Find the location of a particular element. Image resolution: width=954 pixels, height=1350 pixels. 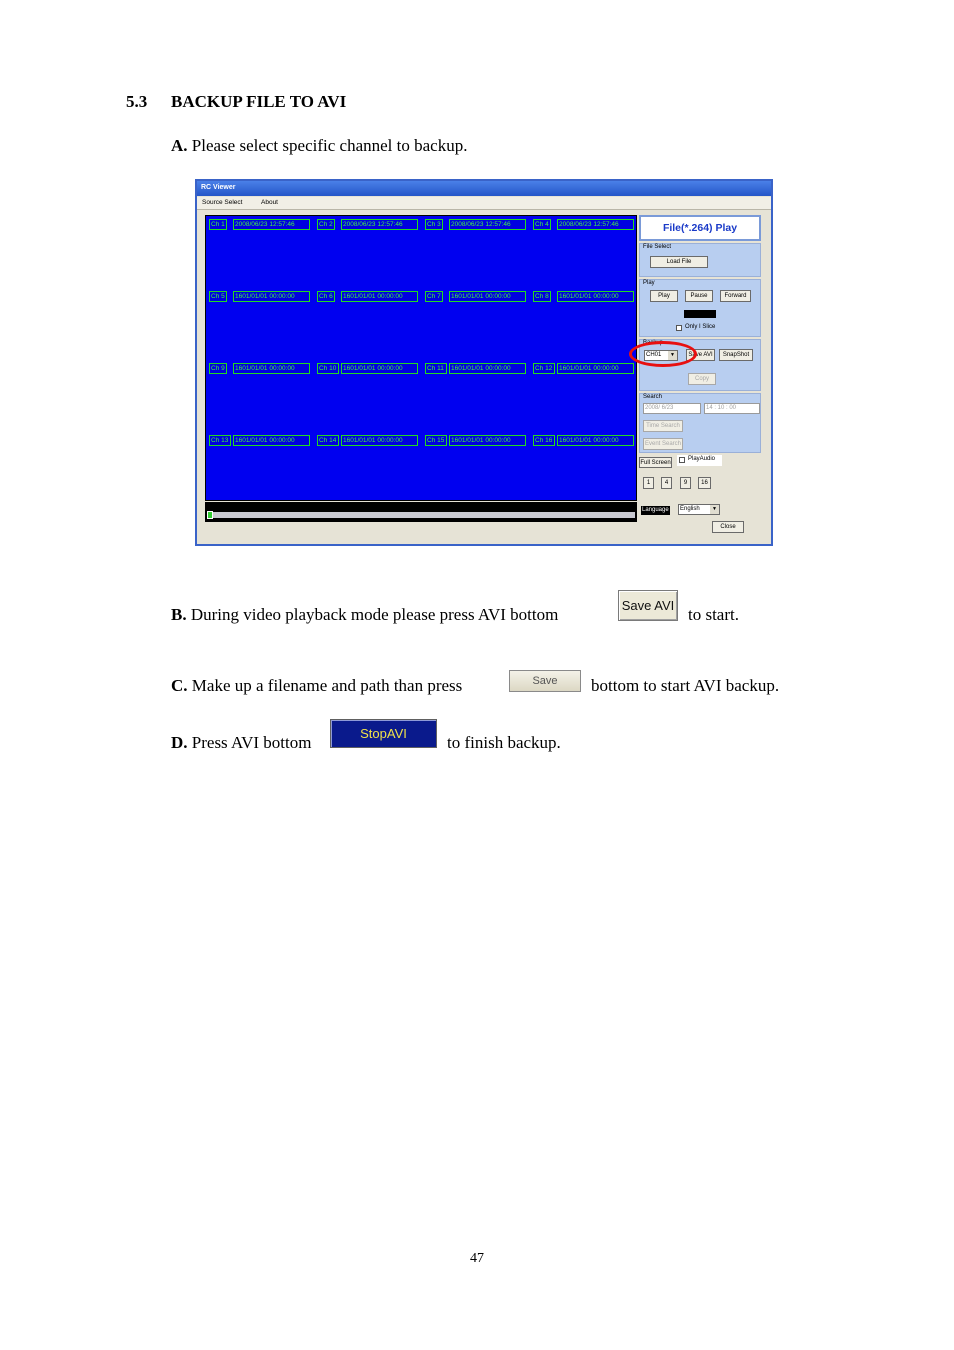

file-select-label: File Select is located at coordinates (657, 247).